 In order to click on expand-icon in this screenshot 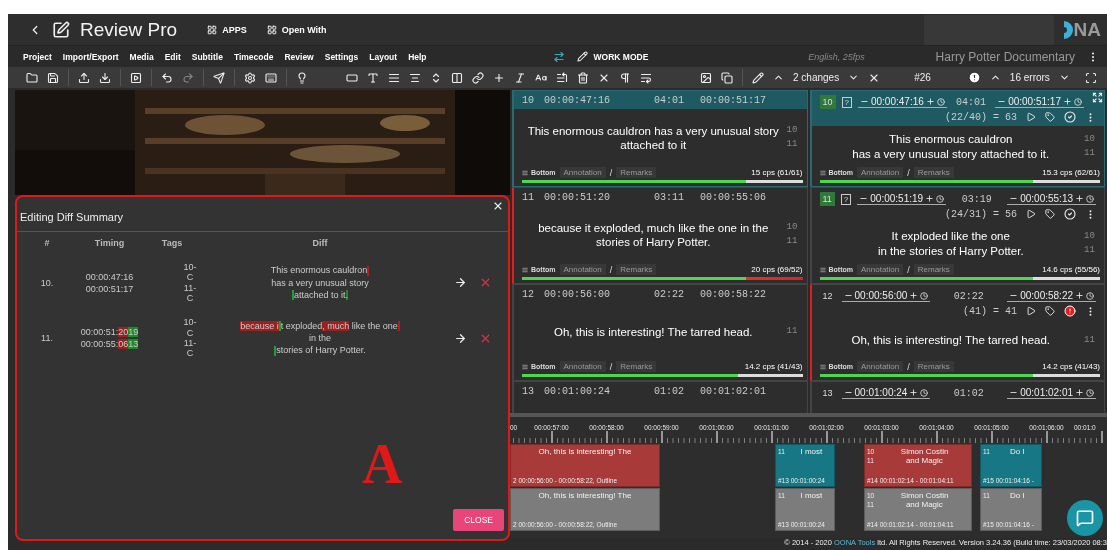, I will do `click(1097, 97)`.